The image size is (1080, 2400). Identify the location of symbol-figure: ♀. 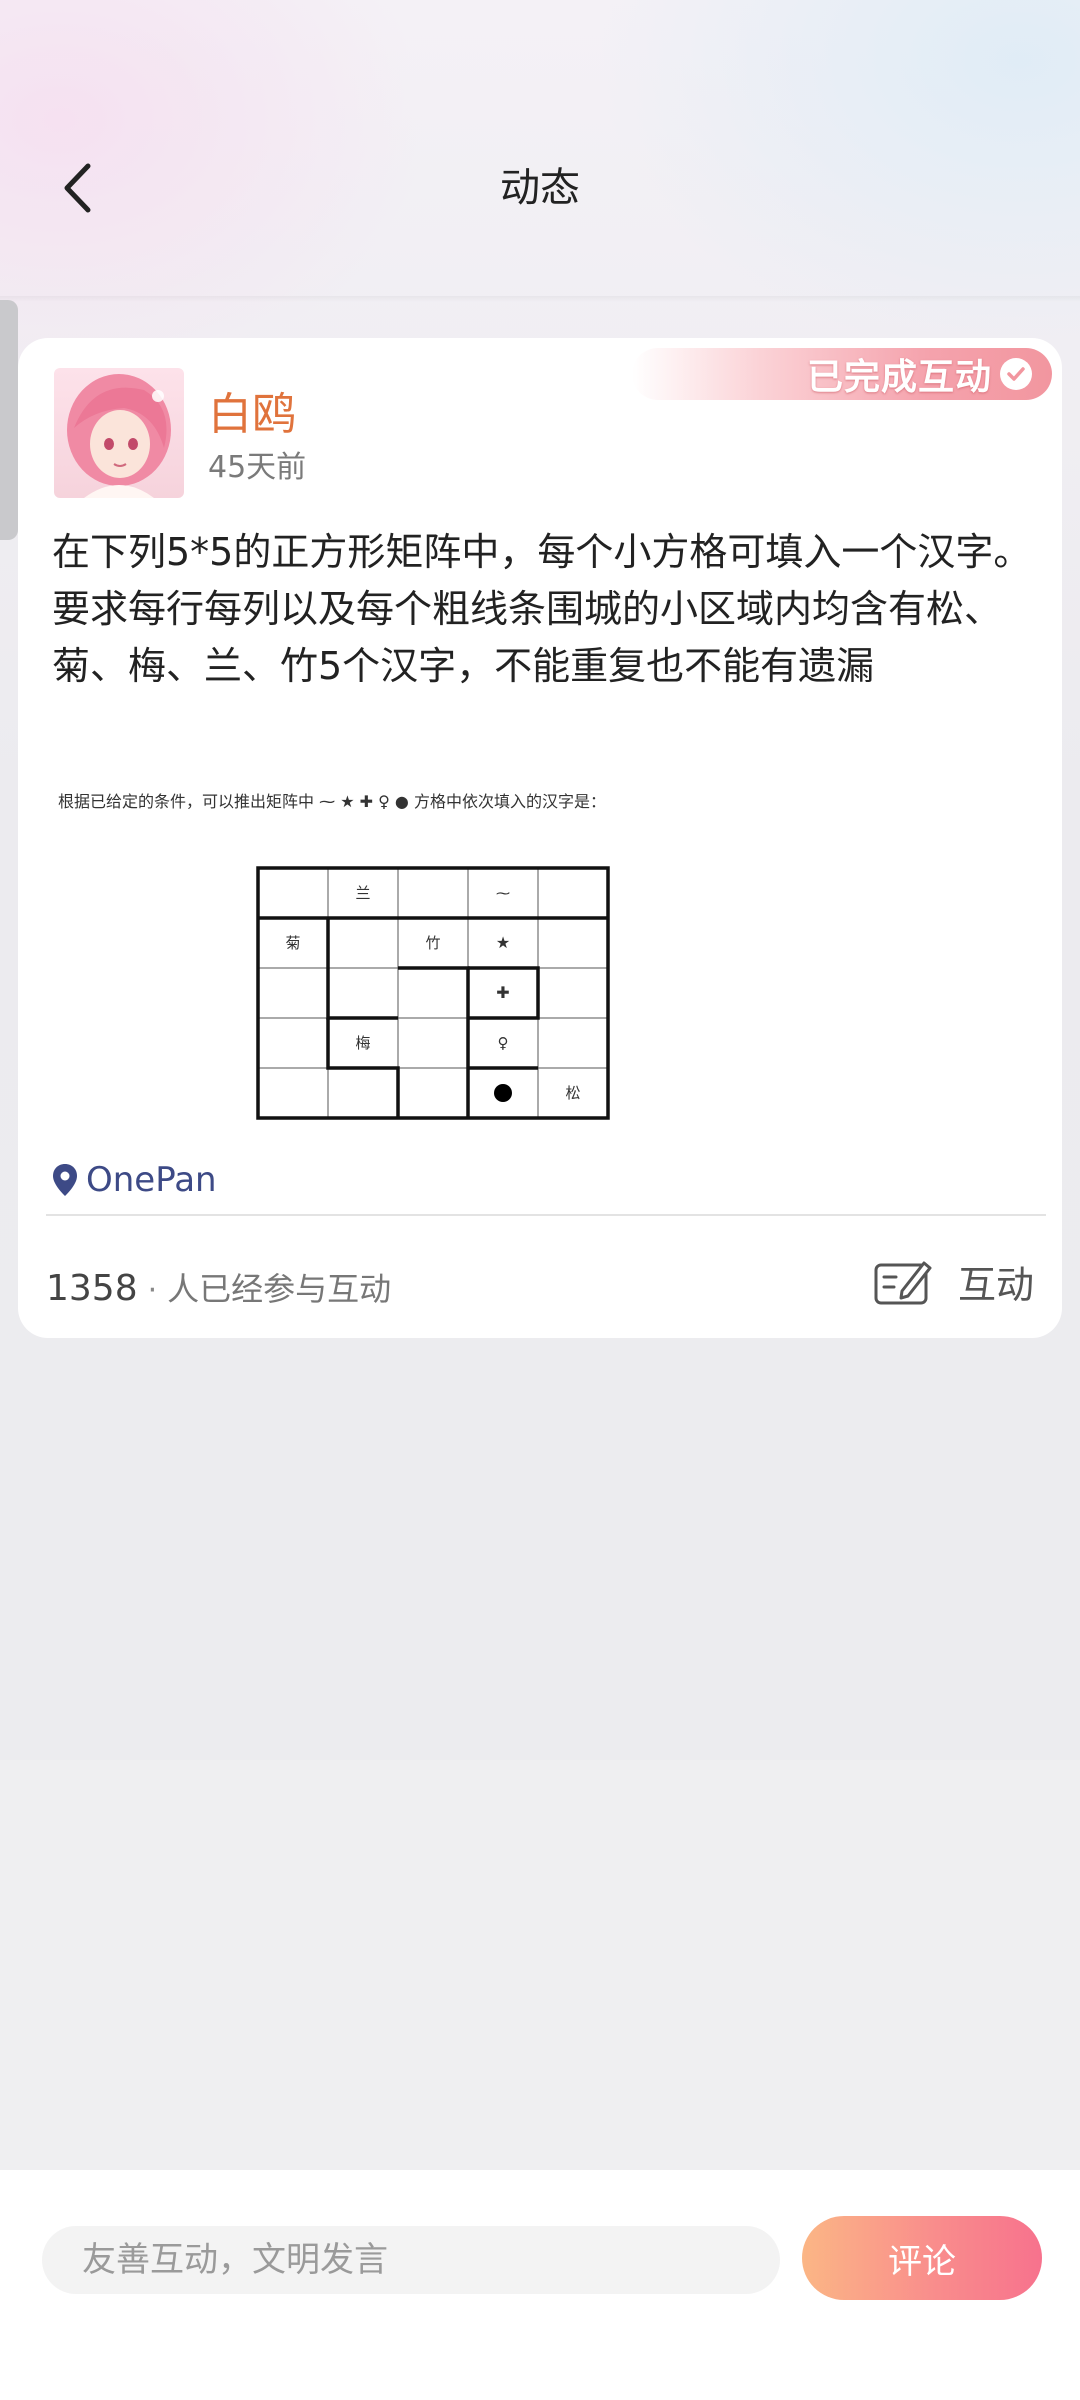
(503, 1043).